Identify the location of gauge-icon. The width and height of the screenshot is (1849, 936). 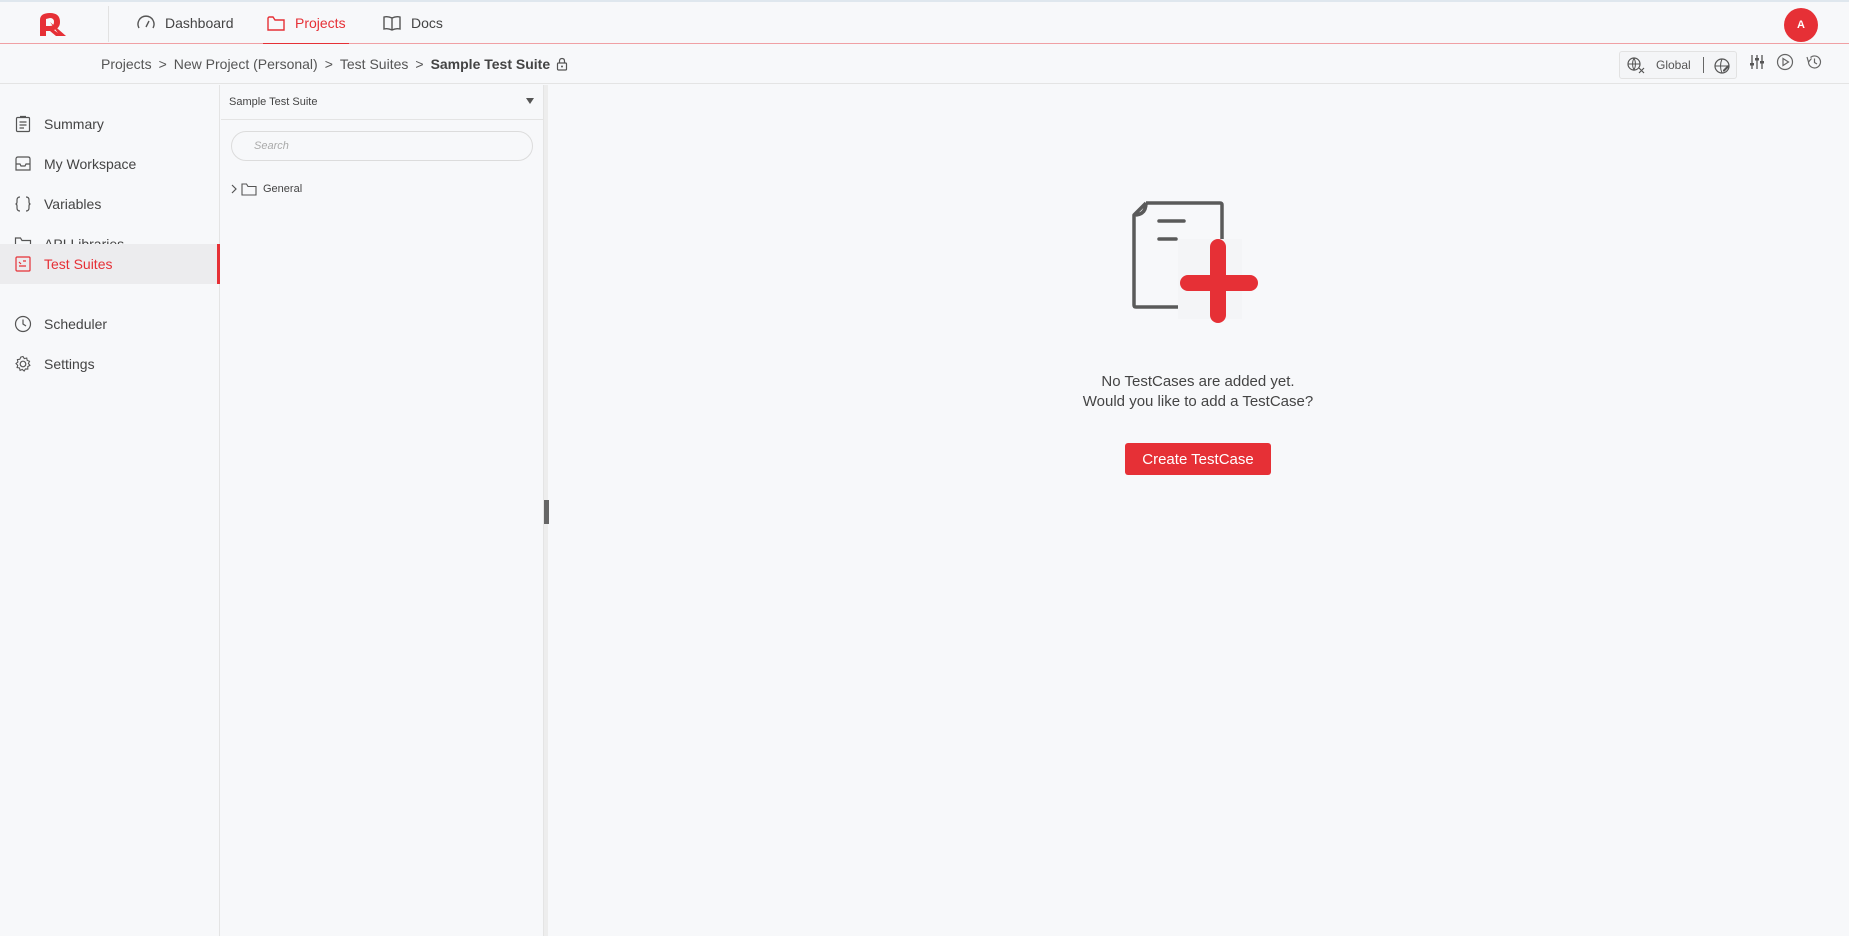
(146, 22).